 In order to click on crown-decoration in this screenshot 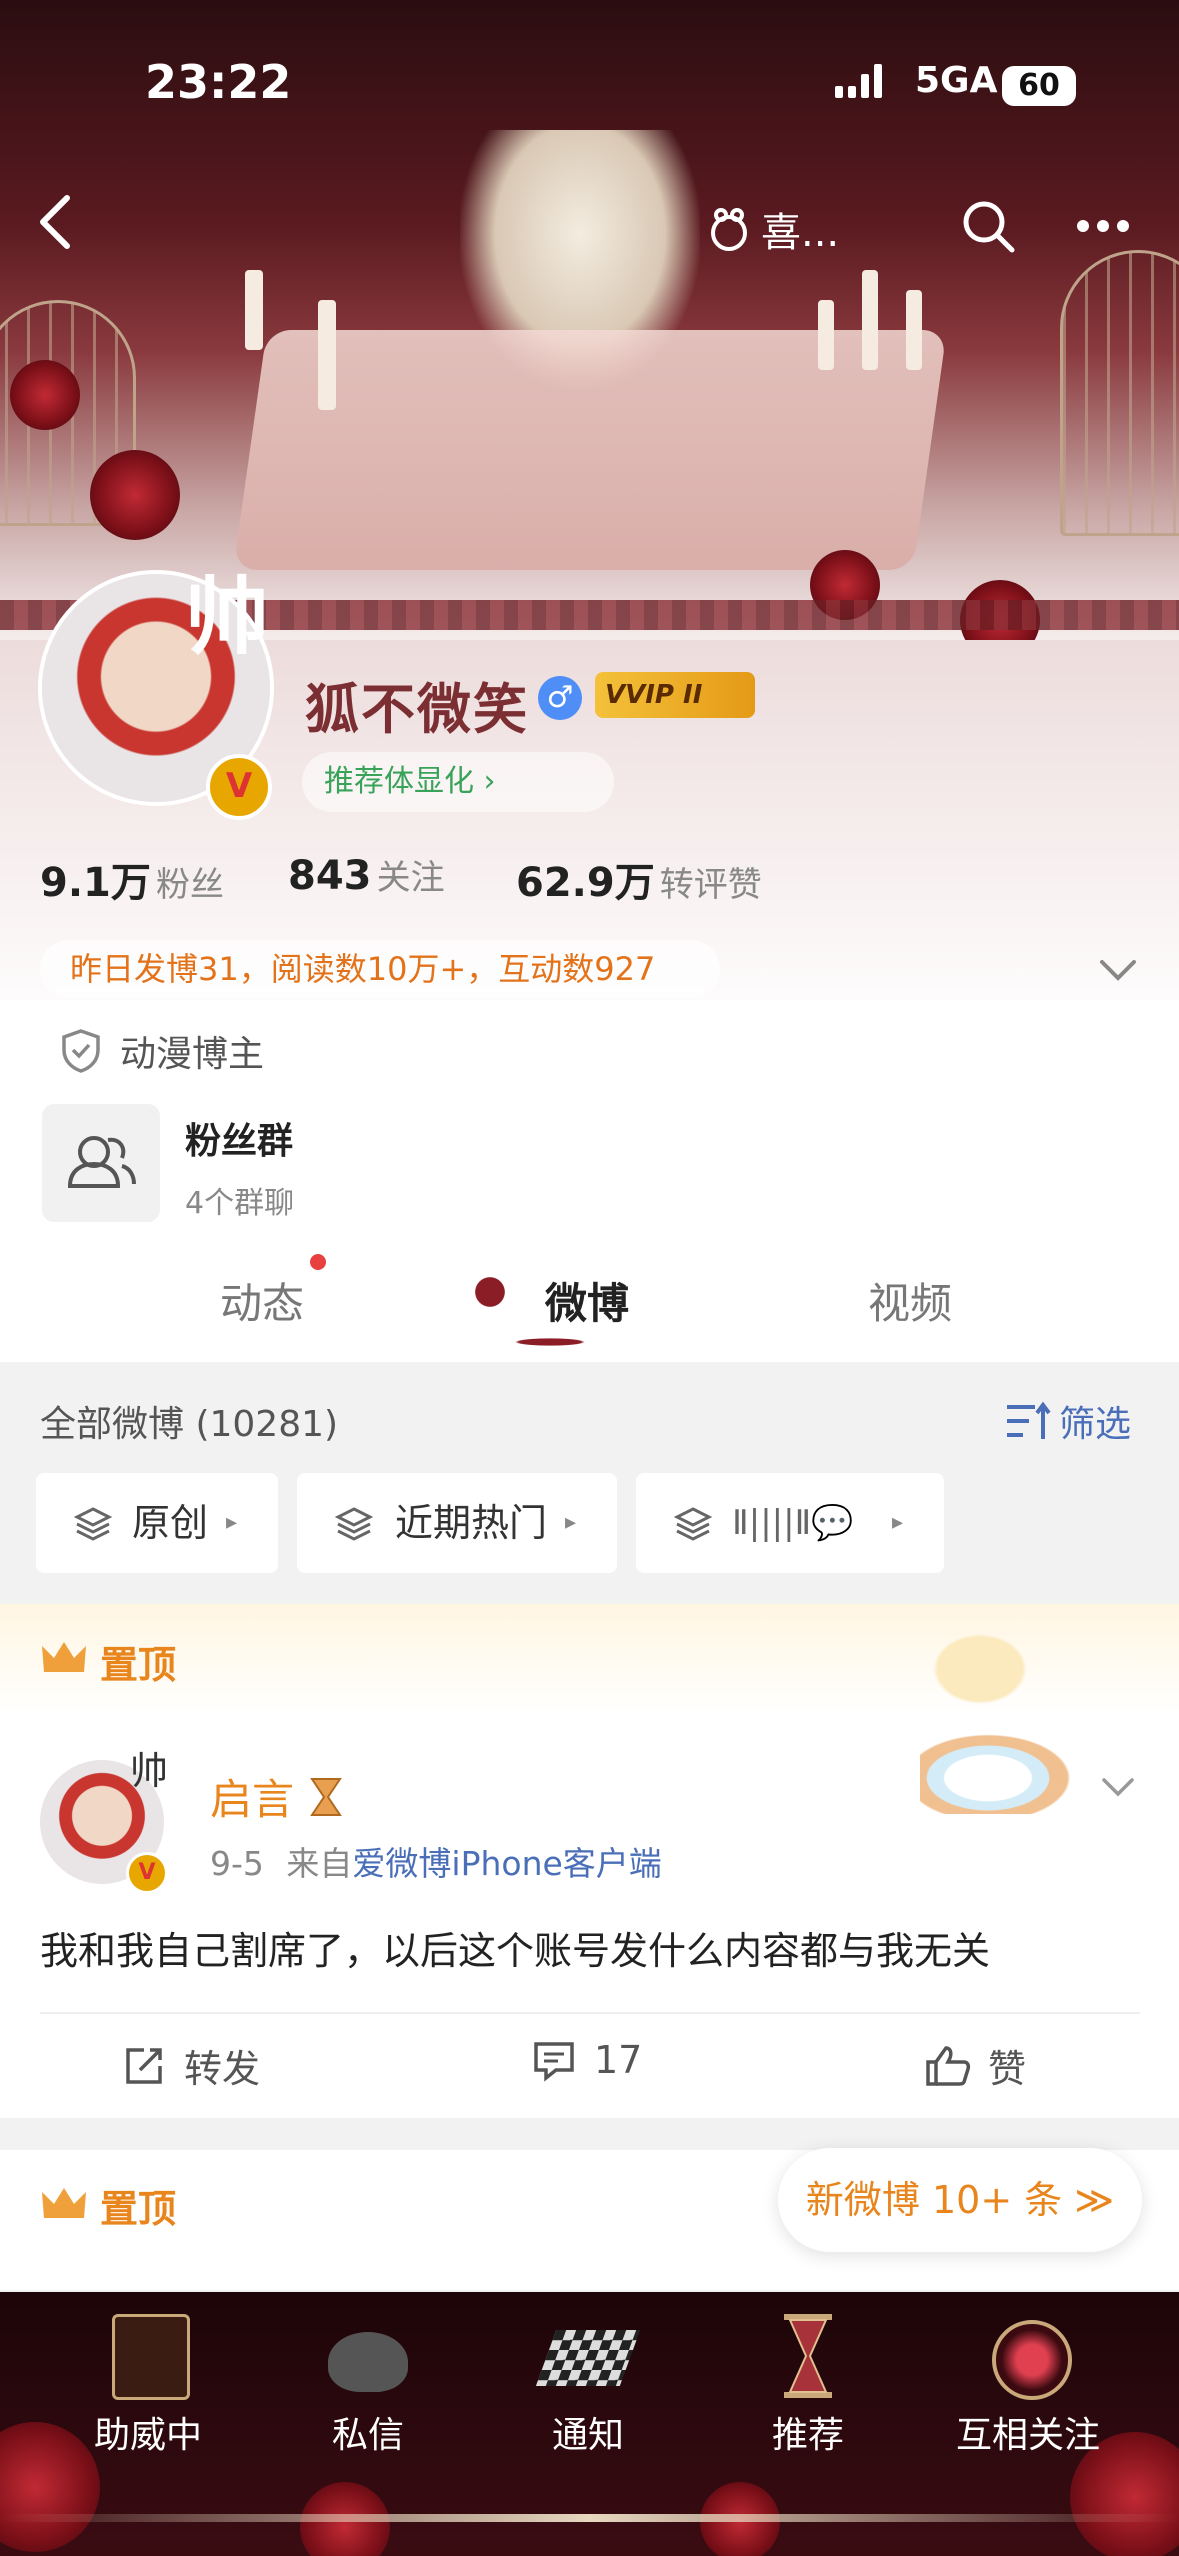, I will do `click(980, 1669)`.